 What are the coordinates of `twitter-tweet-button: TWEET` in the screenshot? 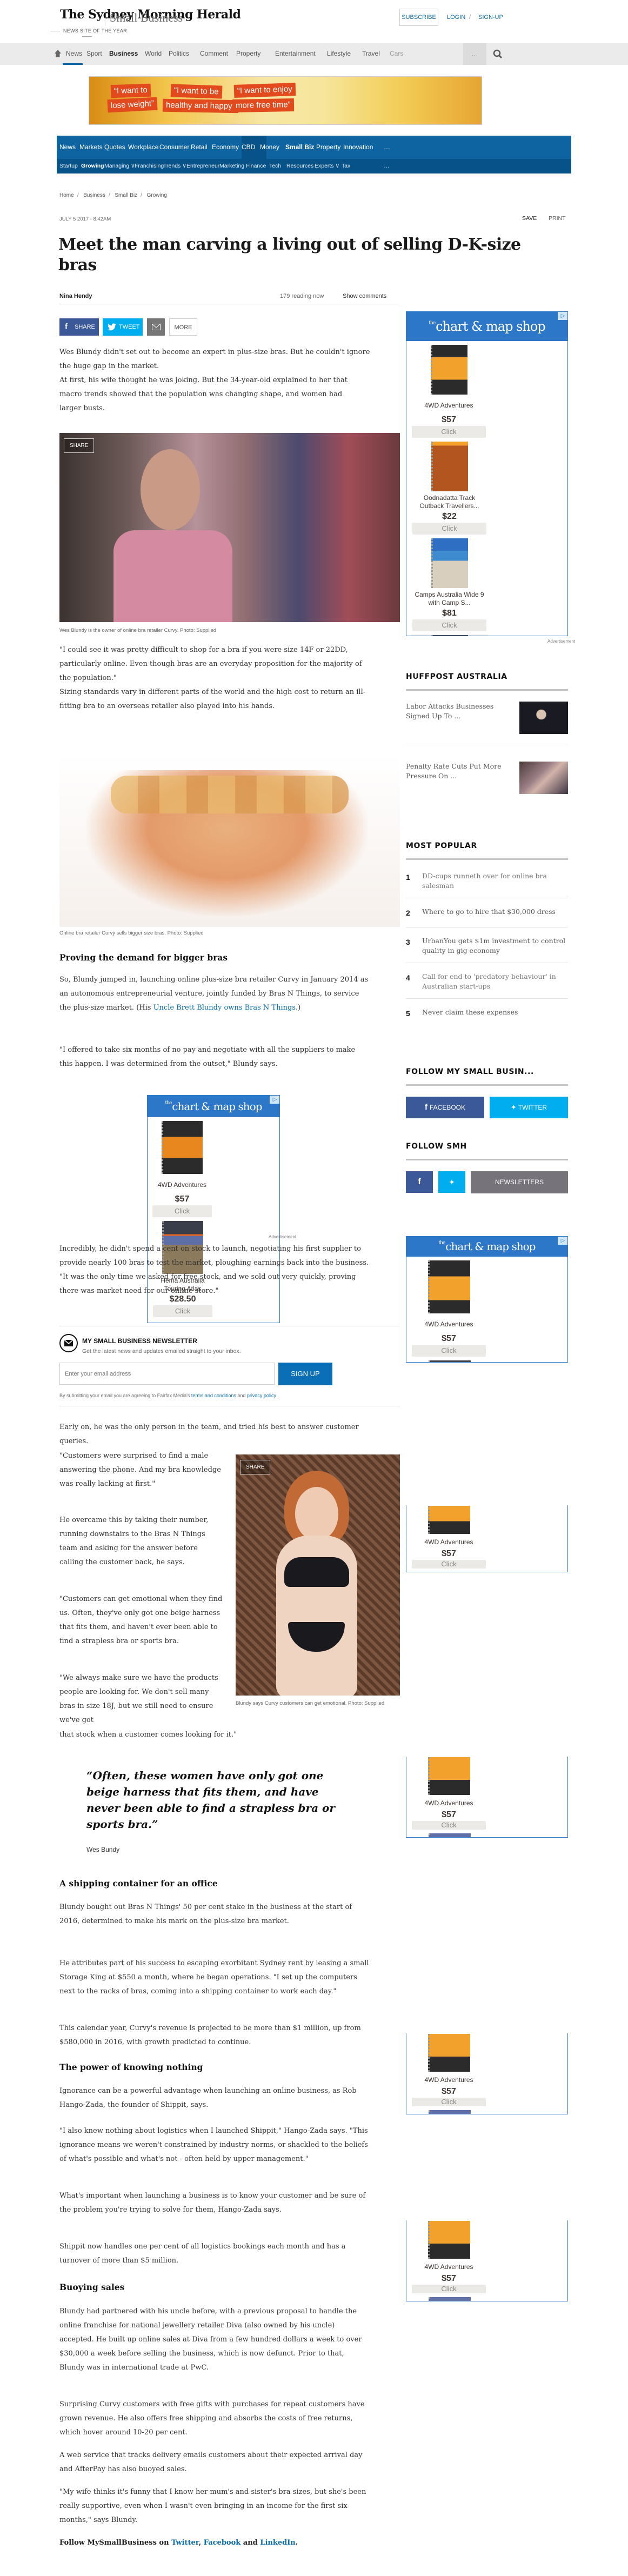 It's located at (123, 327).